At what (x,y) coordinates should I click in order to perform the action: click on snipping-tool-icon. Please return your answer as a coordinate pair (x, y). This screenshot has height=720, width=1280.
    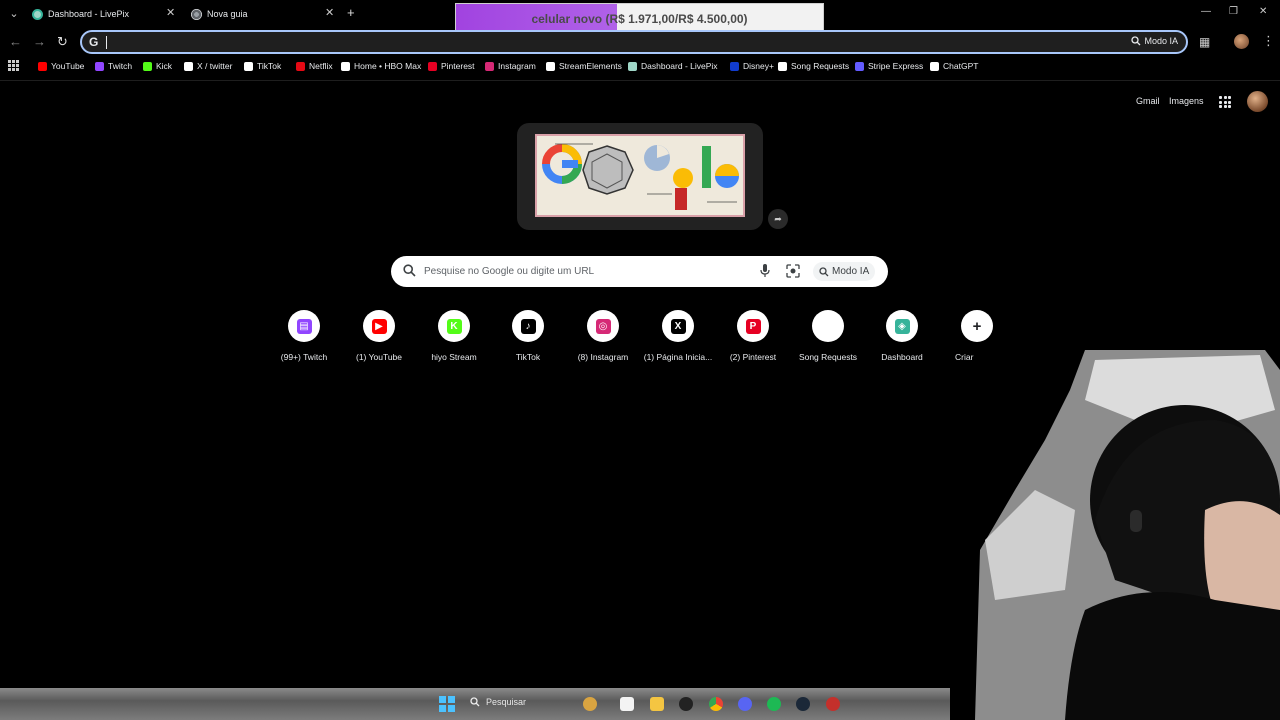
    Looking at the image, I should click on (627, 704).